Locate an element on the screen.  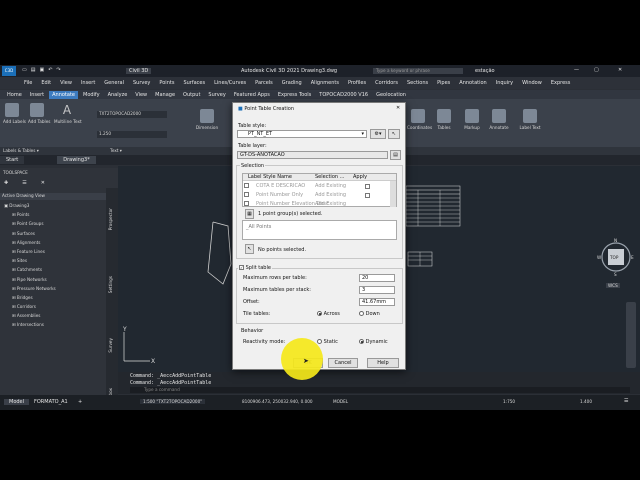
menu-points: Points is located at coordinates (166, 83).